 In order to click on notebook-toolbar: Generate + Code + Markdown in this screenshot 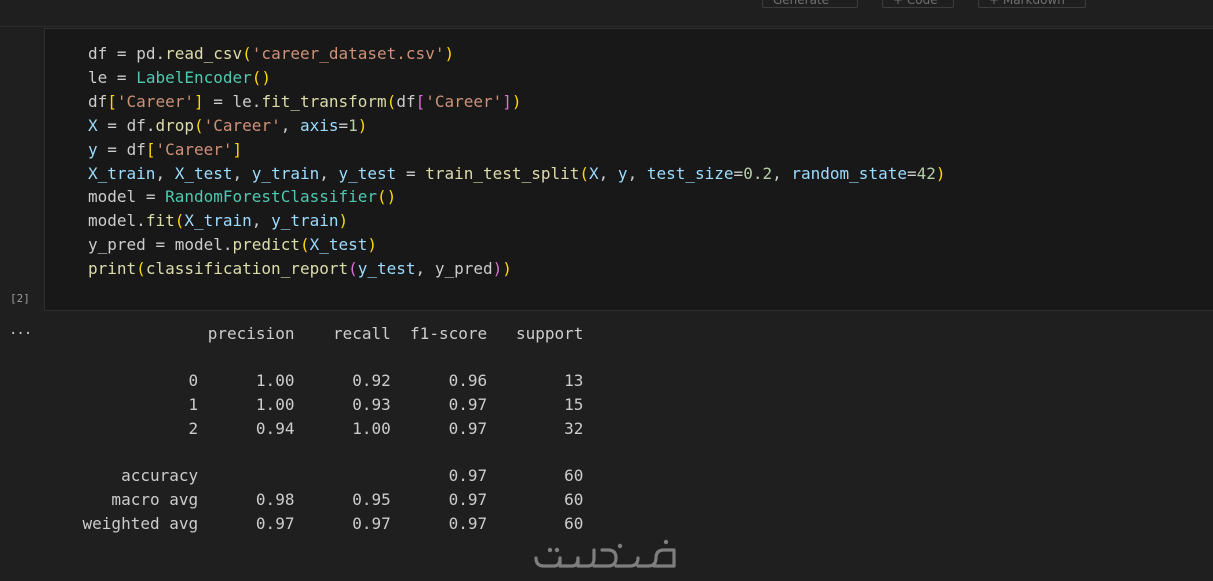, I will do `click(924, 5)`.